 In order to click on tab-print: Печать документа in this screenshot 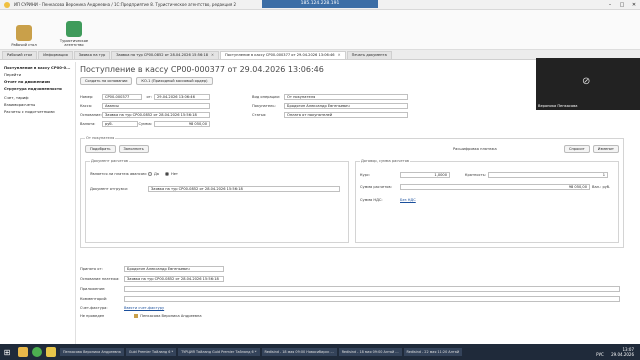, I will do `click(369, 55)`.